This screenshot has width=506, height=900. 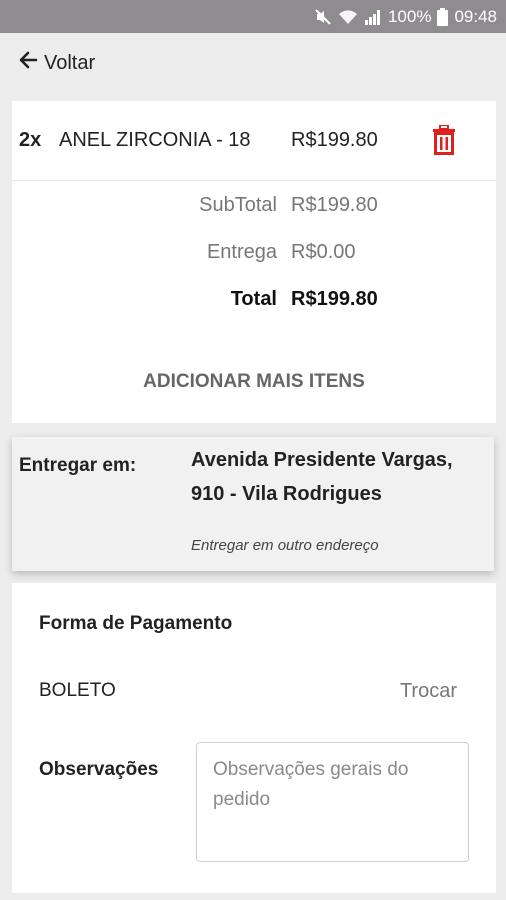 I want to click on delivery-fee-label: Entrega, so click(x=241, y=252).